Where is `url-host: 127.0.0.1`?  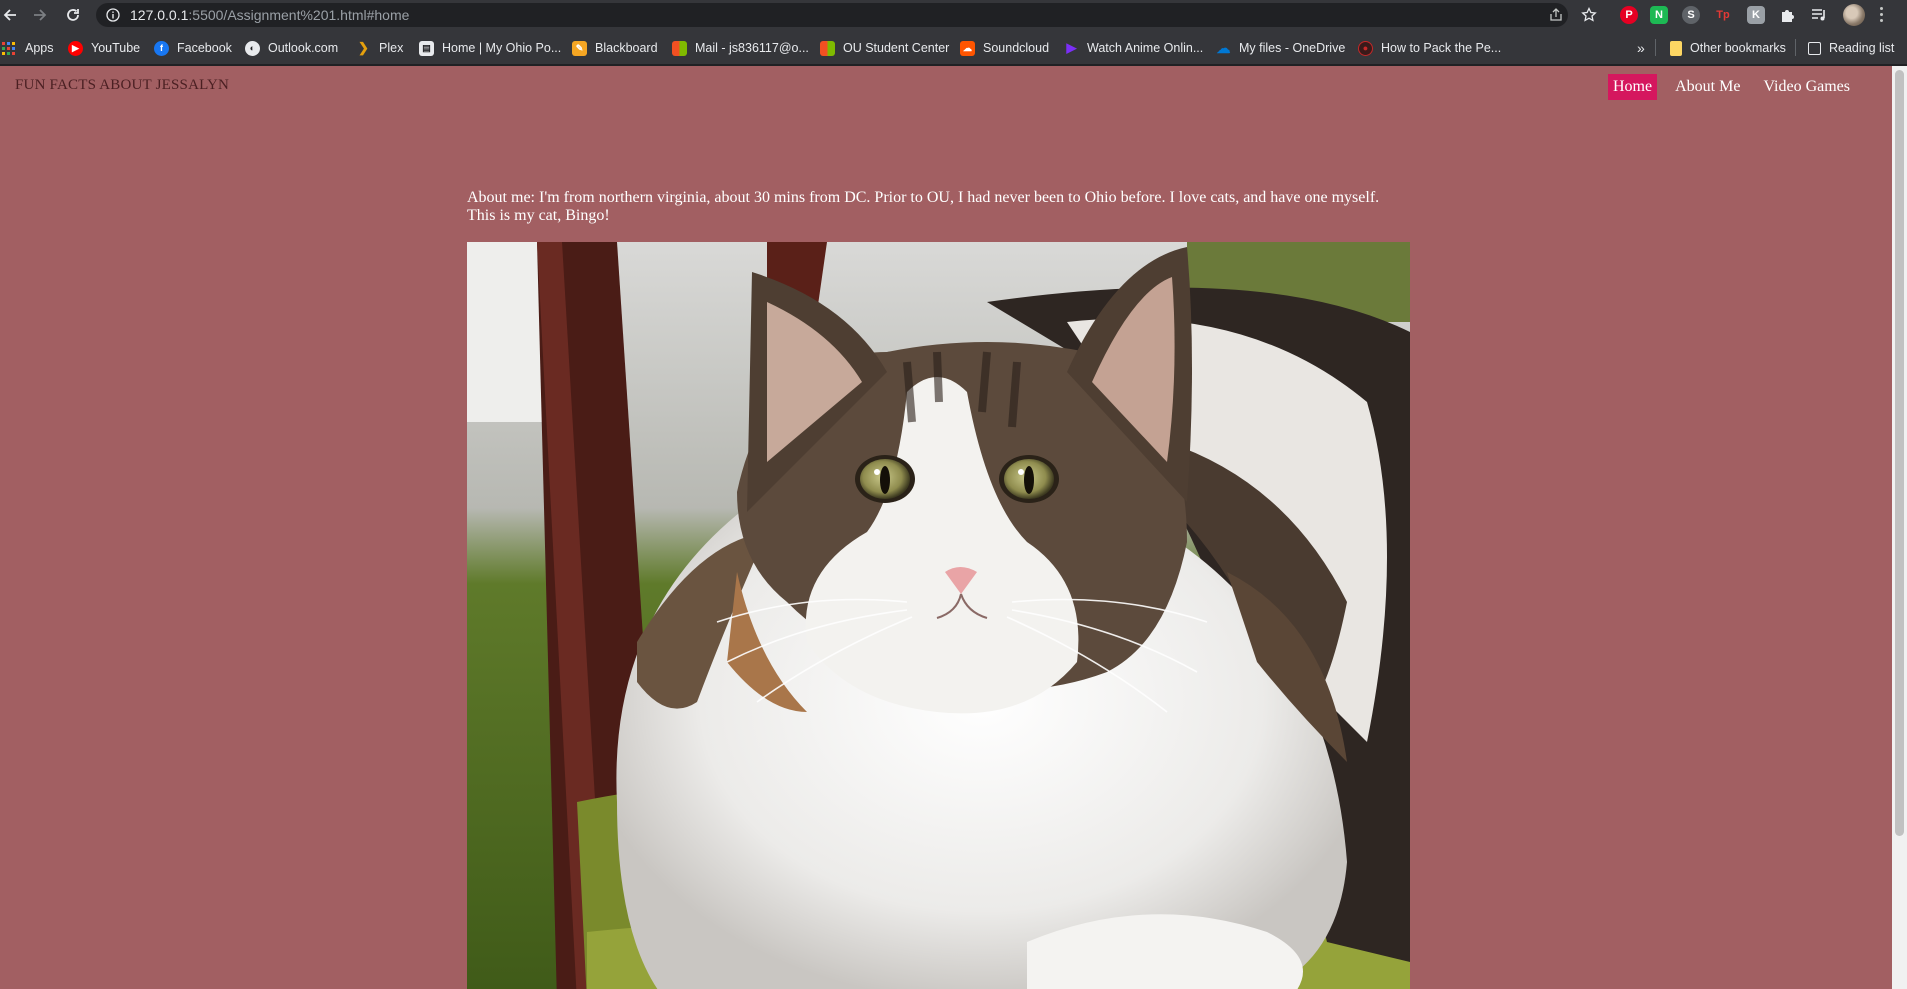 url-host: 127.0.0.1 is located at coordinates (159, 15).